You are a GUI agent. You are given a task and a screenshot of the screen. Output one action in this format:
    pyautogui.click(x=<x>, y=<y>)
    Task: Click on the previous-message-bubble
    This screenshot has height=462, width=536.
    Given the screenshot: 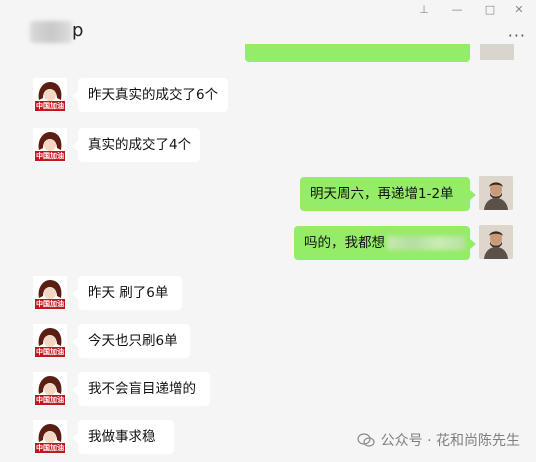 What is the action you would take?
    pyautogui.click(x=357, y=53)
    